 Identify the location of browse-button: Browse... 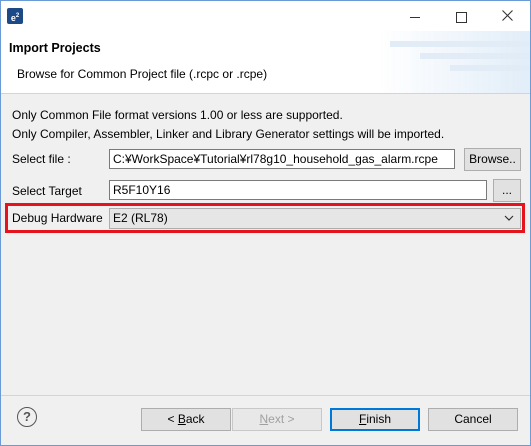
(492, 159).